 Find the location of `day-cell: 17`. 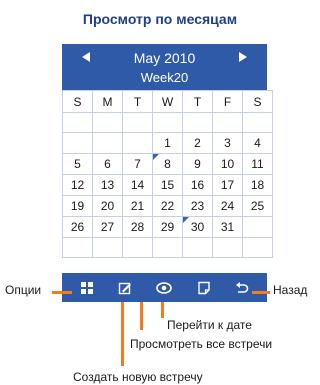

day-cell: 17 is located at coordinates (227, 185).